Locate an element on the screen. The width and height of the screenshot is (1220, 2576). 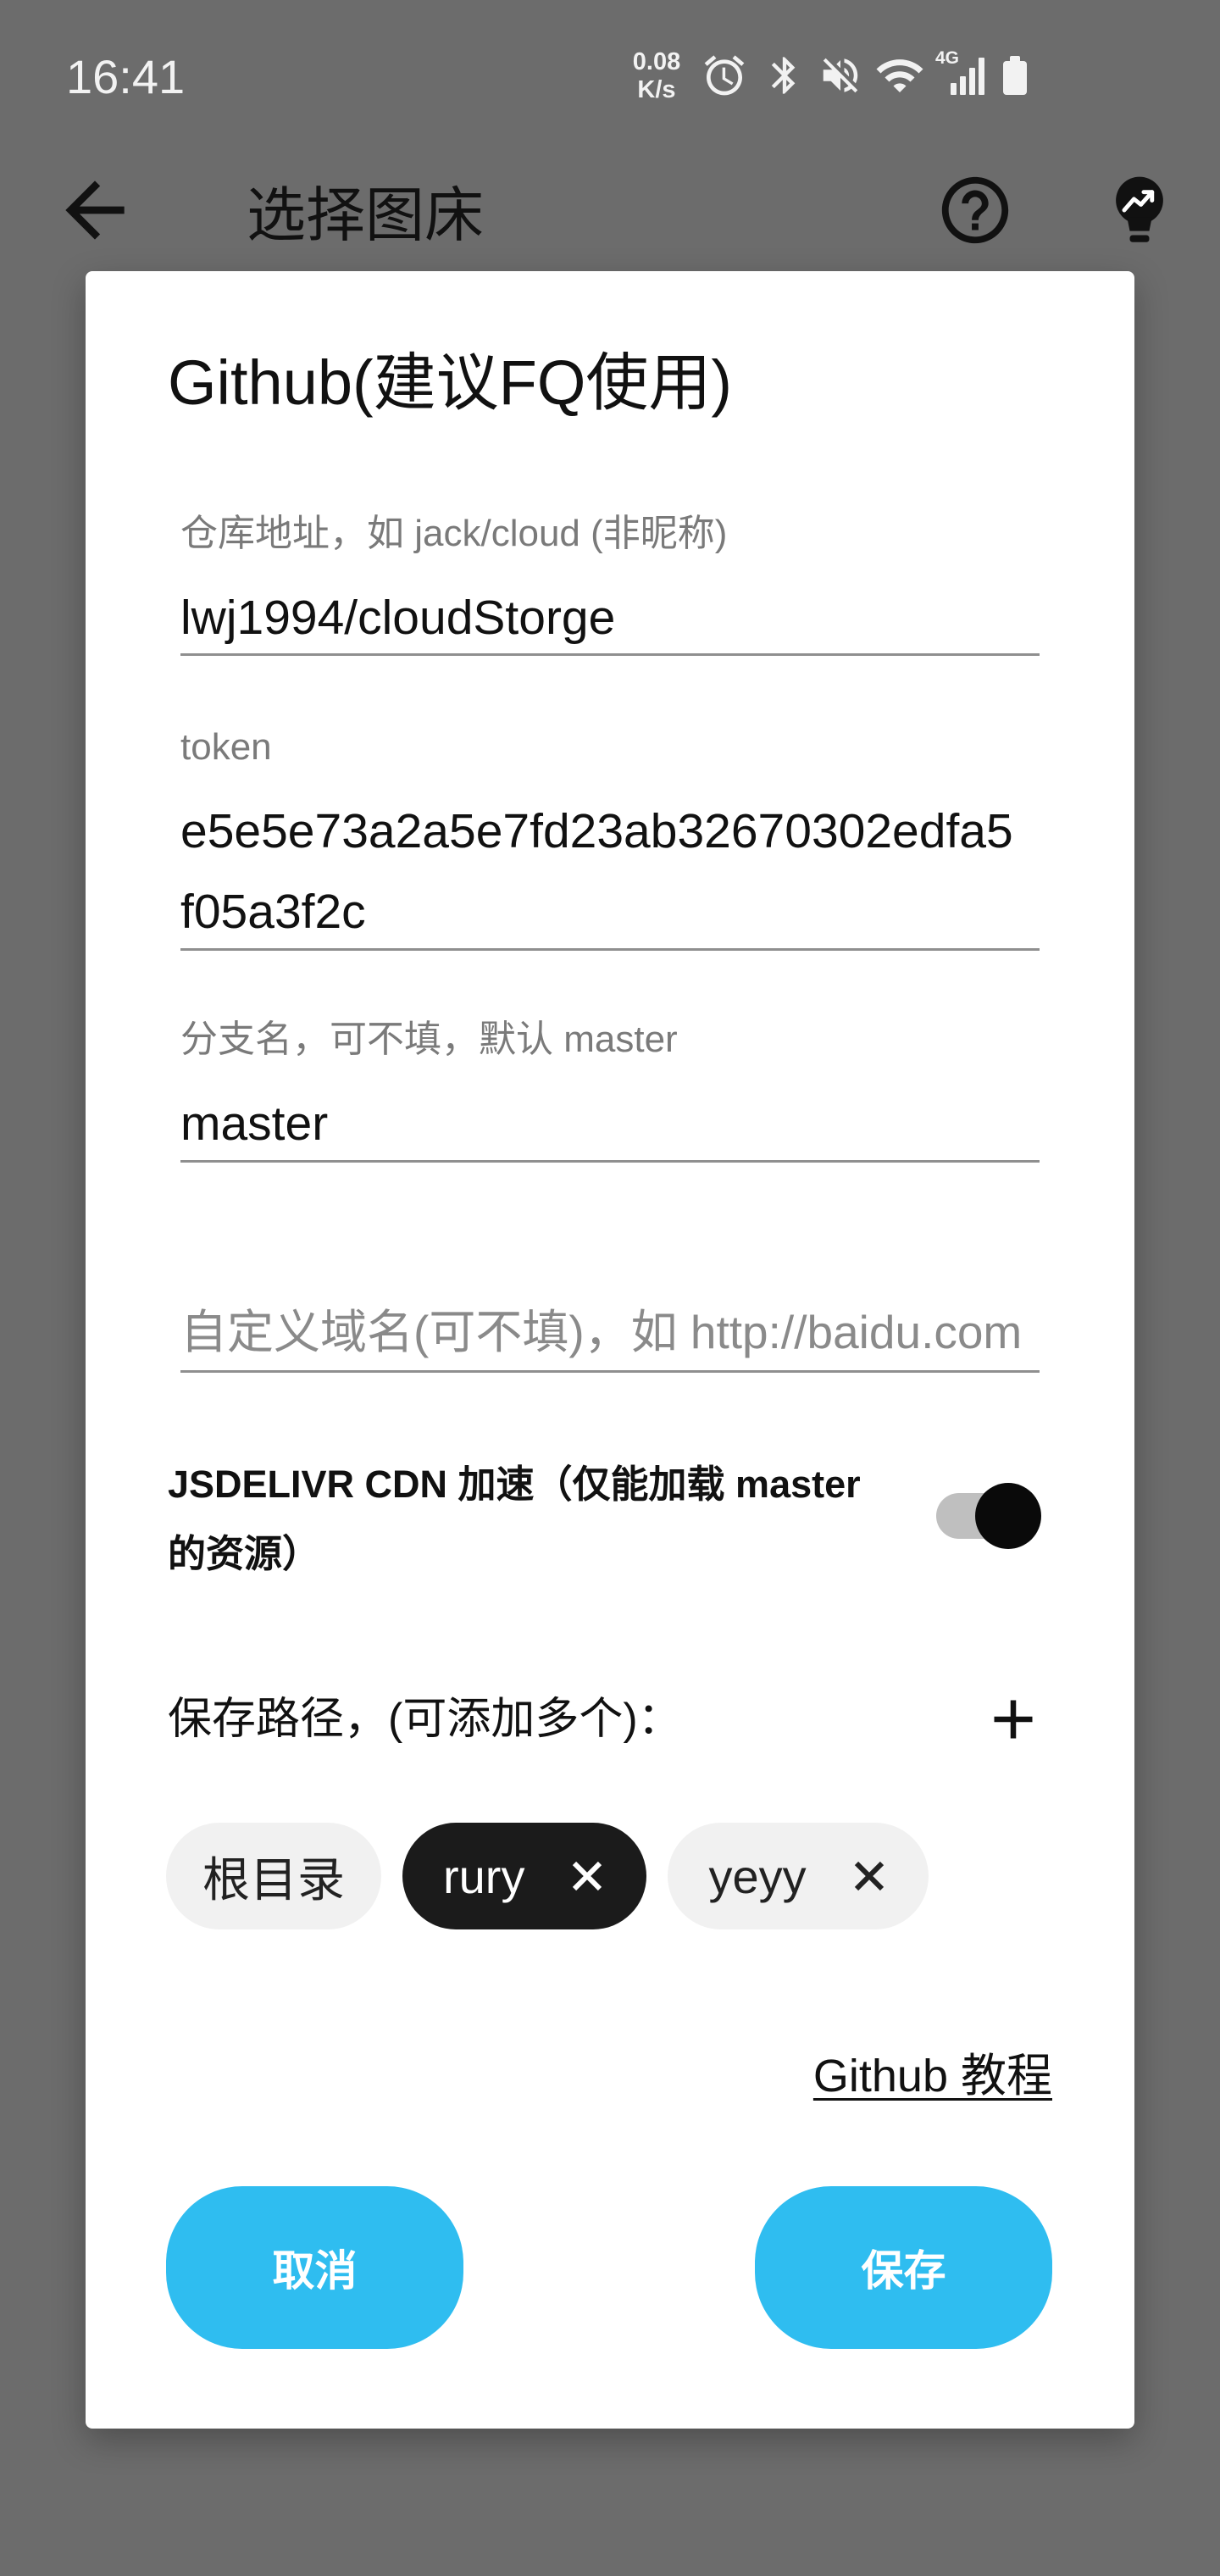
cdn-toggle-label: JSDELIVR CDN 加速（仅能加载 master 的资源） is located at coordinates (514, 1519).